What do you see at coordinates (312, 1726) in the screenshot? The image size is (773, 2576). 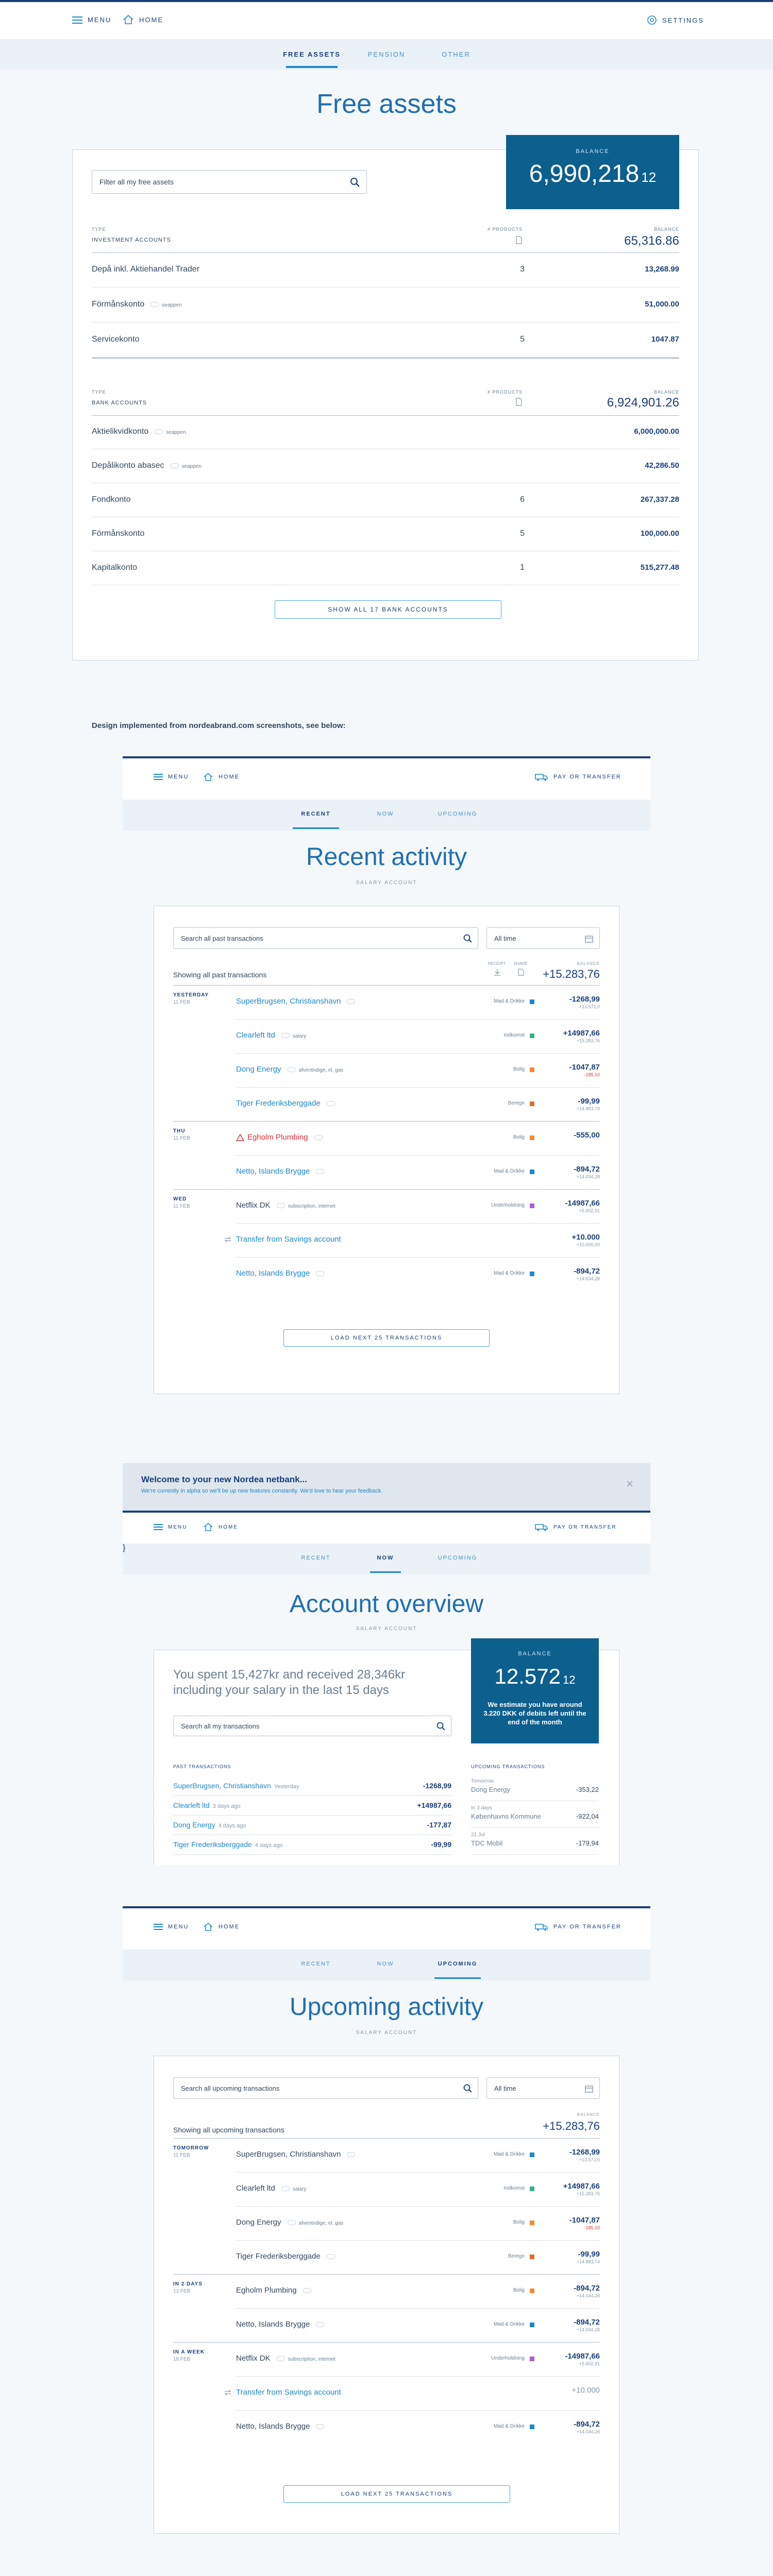 I see `search-transactions-input: Search all my transactions` at bounding box center [312, 1726].